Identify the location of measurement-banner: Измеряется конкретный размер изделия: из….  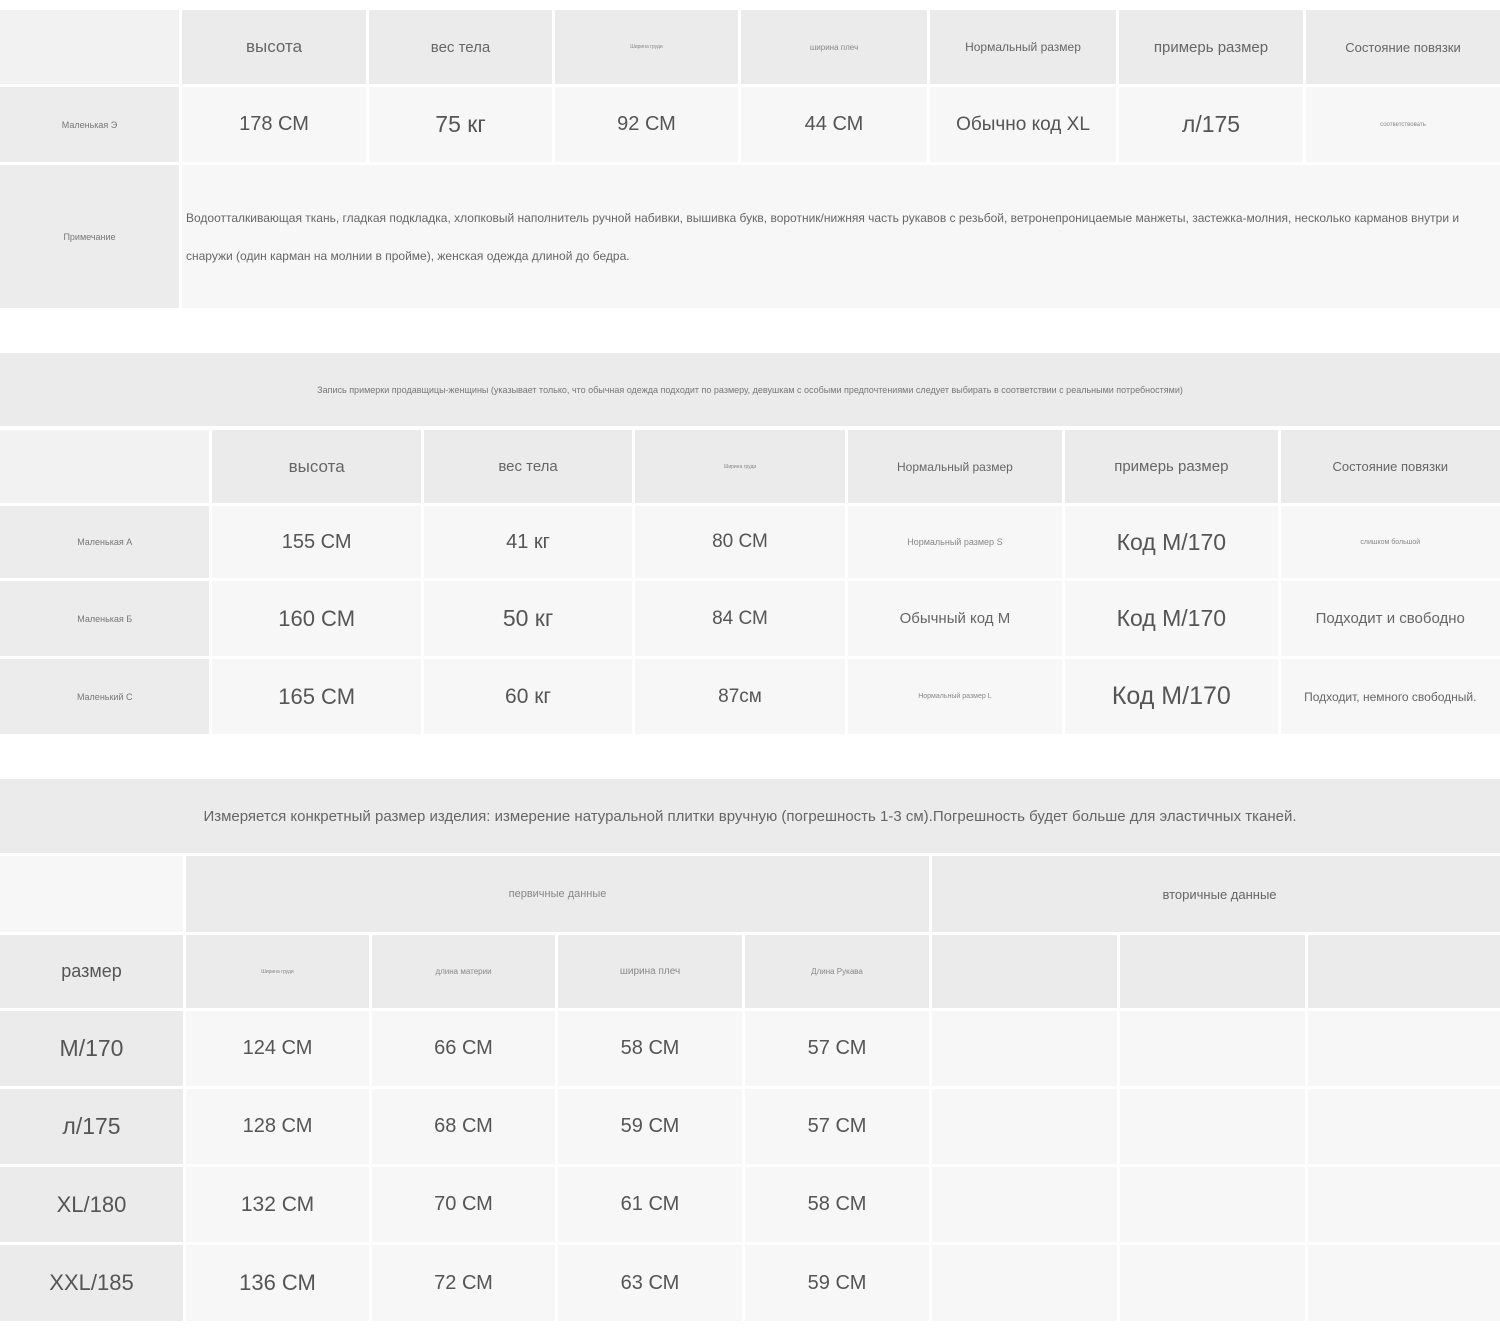
(750, 816).